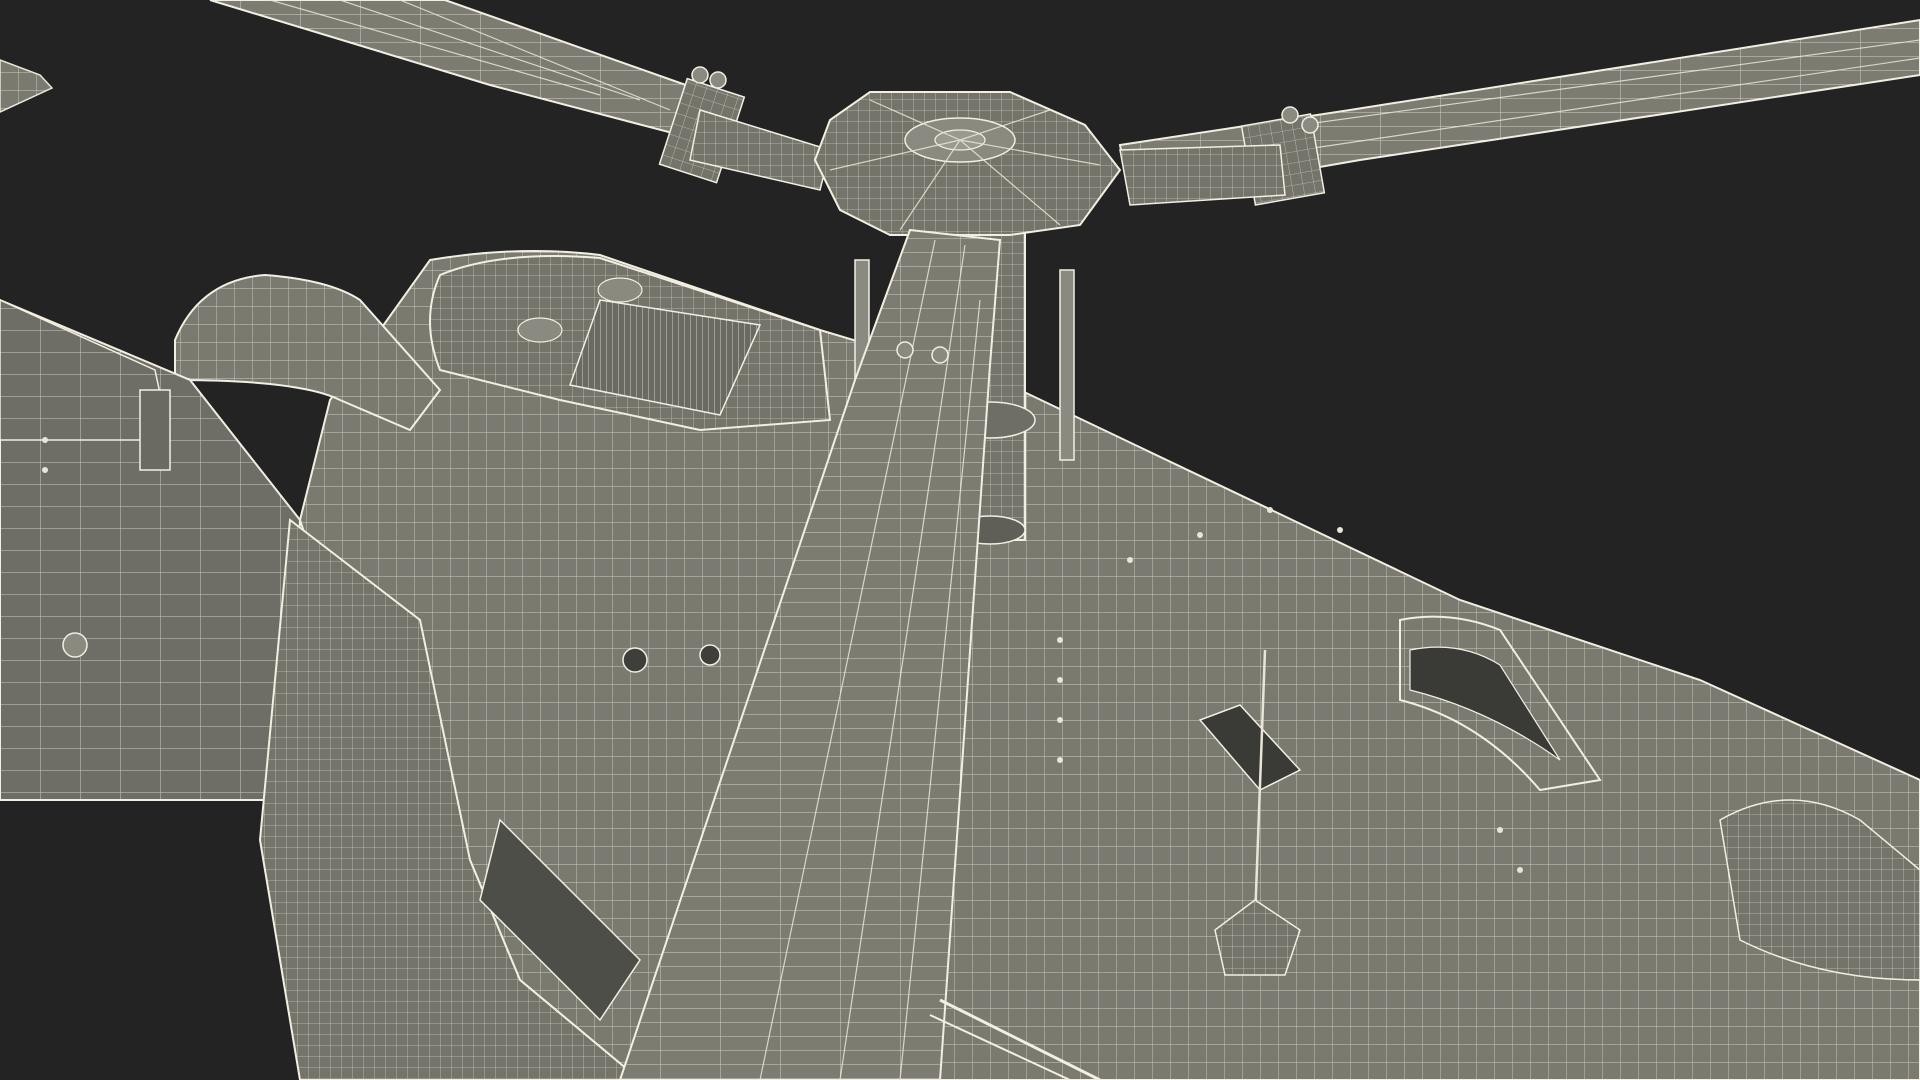  What do you see at coordinates (967, 163) in the screenshot?
I see `rotor-hub` at bounding box center [967, 163].